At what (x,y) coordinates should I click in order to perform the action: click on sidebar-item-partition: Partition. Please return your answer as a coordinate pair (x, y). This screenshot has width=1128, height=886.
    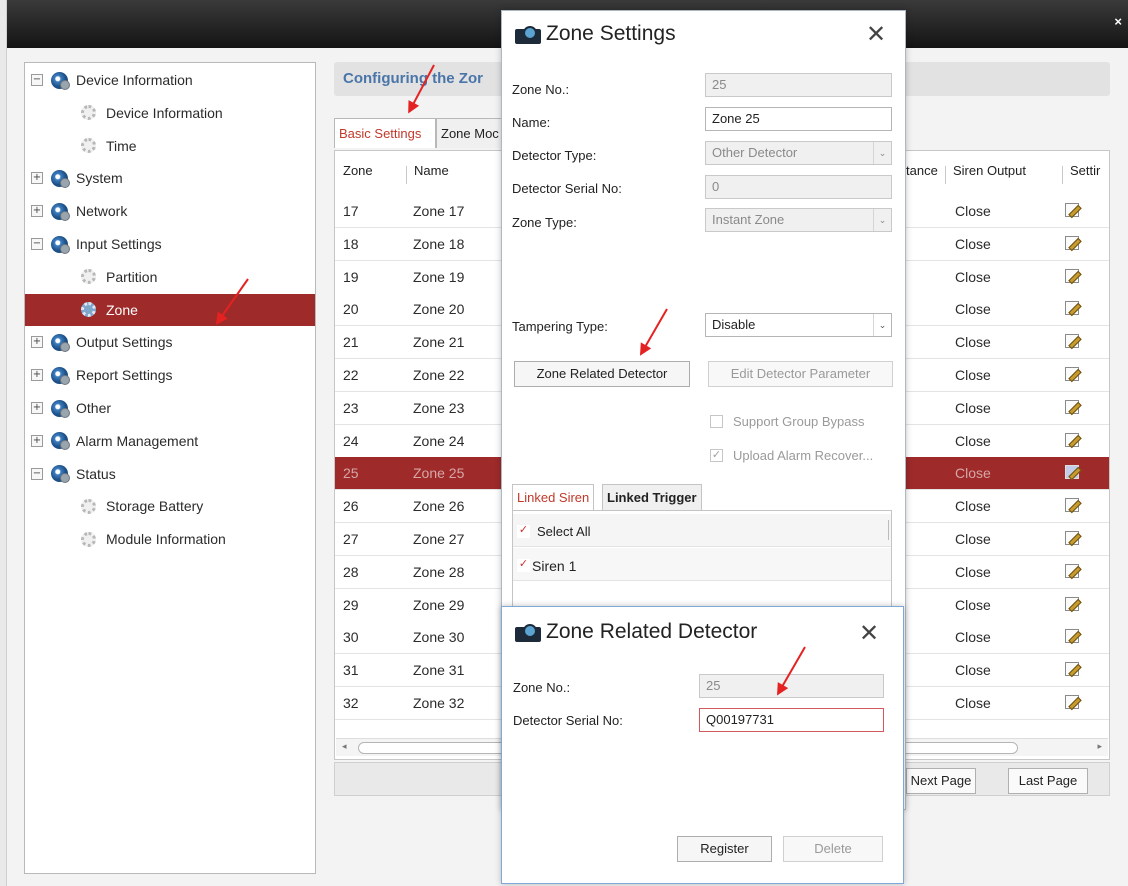
    Looking at the image, I should click on (170, 277).